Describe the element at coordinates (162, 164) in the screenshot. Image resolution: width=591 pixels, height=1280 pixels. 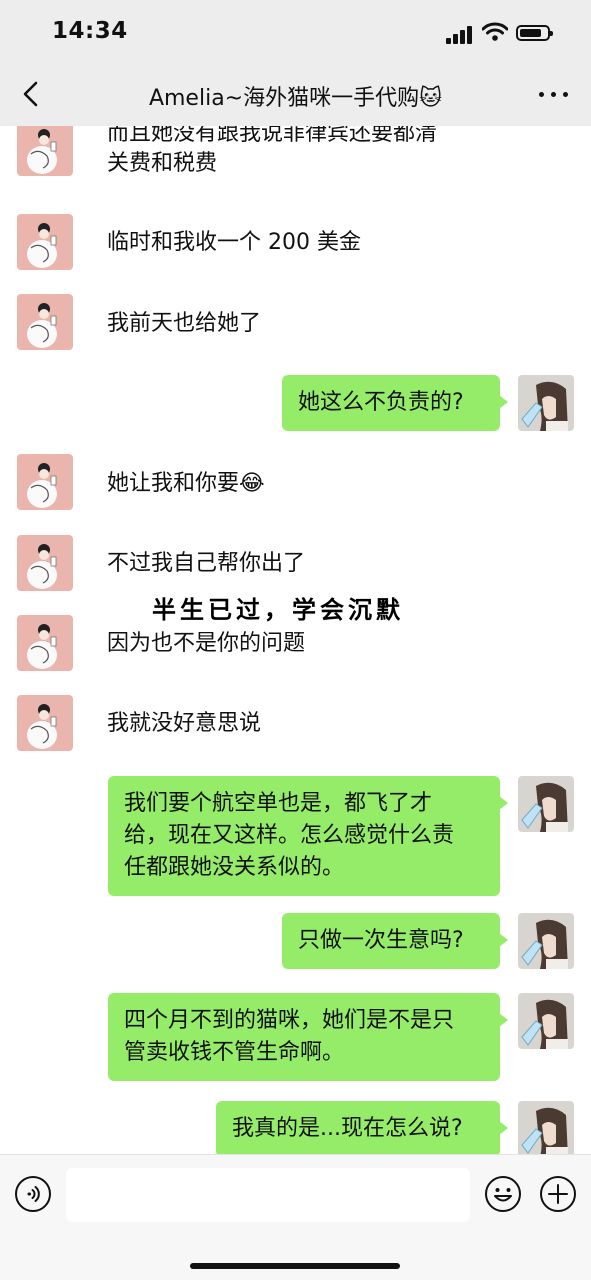
I see `received-message: 关费和税费` at that location.